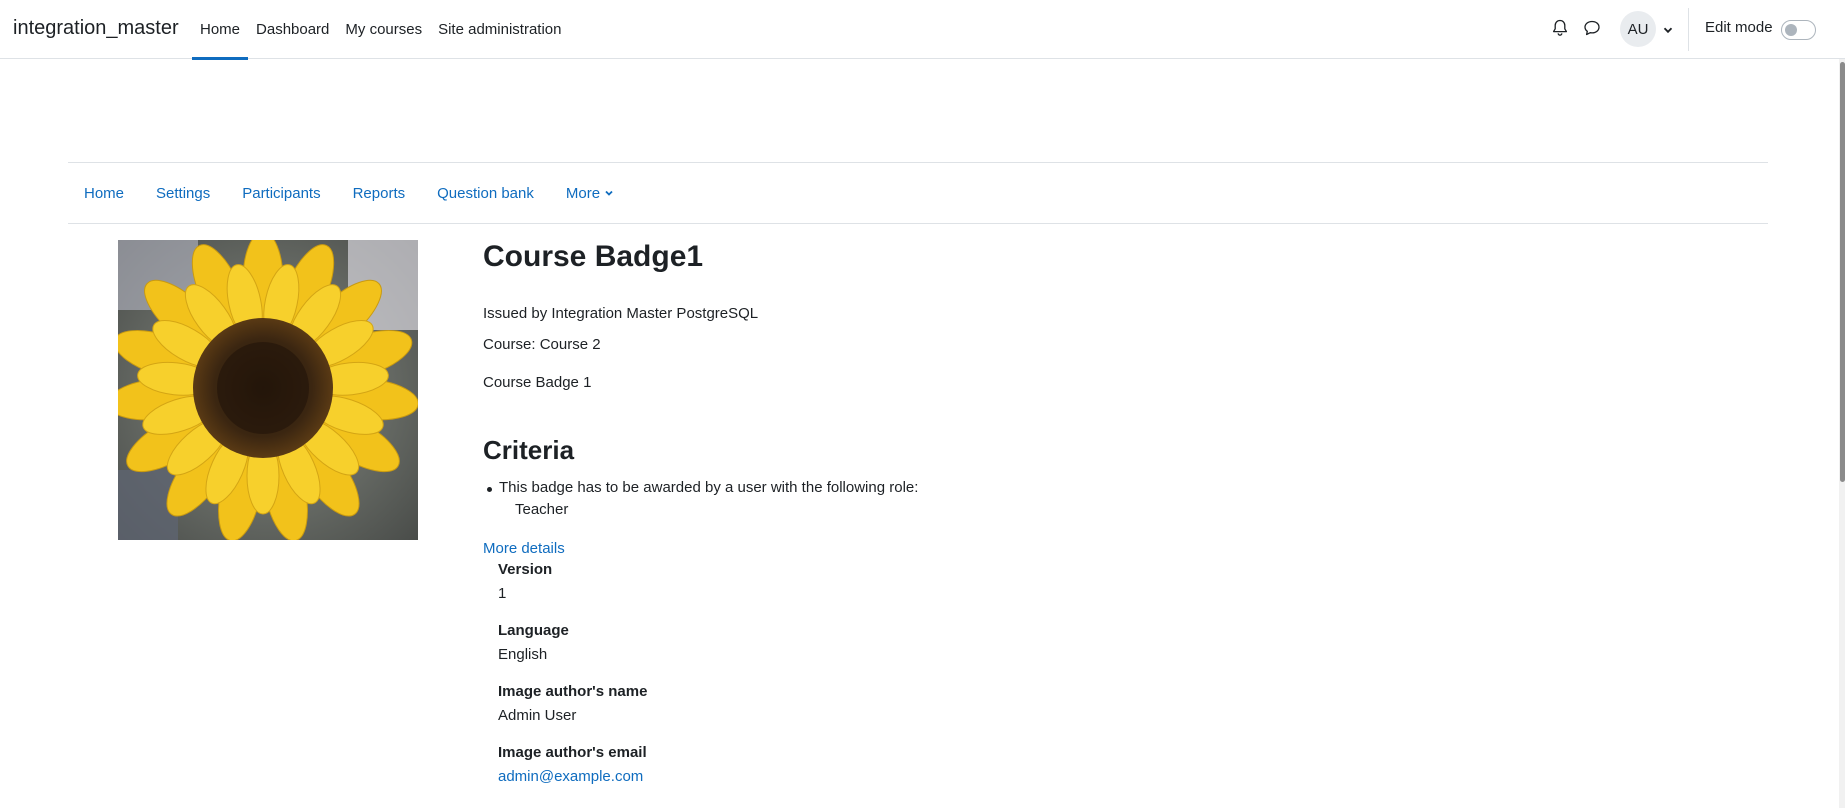 This screenshot has height=808, width=1845. I want to click on secondary-nav-participants: Participants, so click(281, 193).